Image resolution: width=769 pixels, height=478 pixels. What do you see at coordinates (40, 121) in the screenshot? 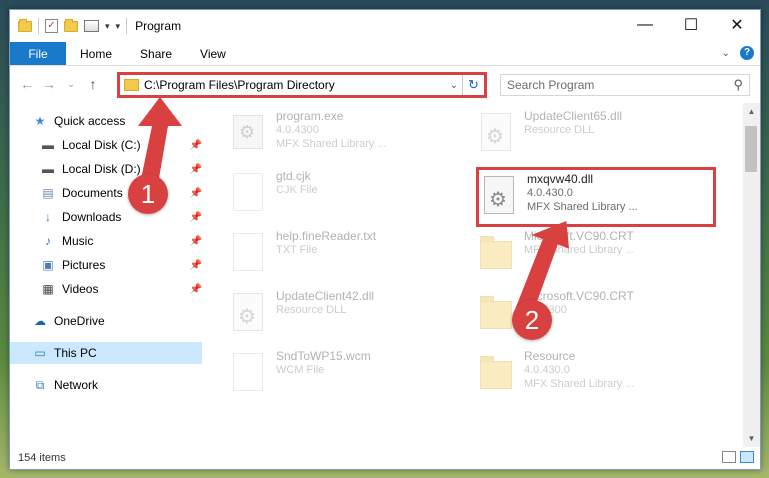
I see `star-icon: ★` at bounding box center [40, 121].